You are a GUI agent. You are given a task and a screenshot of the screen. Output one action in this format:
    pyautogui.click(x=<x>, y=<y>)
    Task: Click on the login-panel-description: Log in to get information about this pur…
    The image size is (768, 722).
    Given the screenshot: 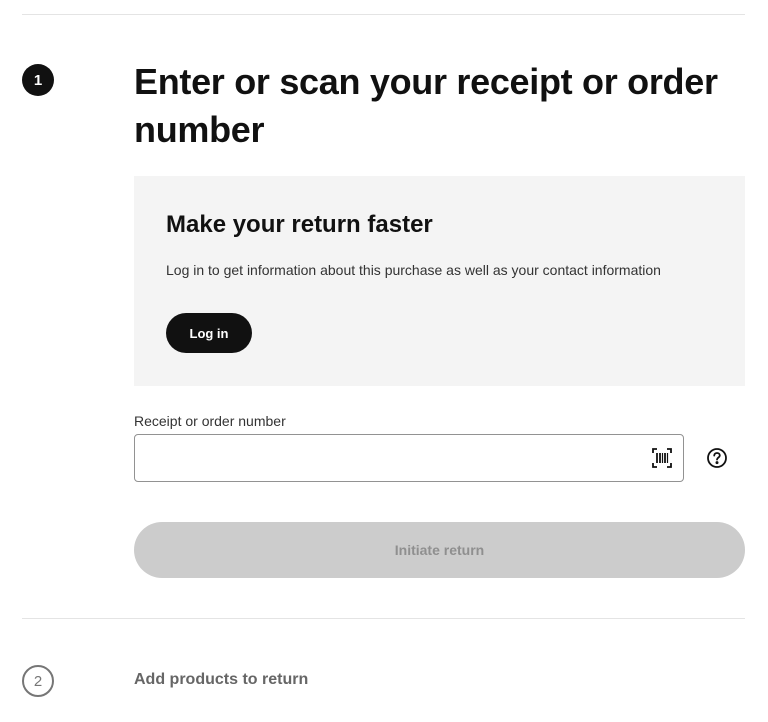 What is the action you would take?
    pyautogui.click(x=413, y=270)
    